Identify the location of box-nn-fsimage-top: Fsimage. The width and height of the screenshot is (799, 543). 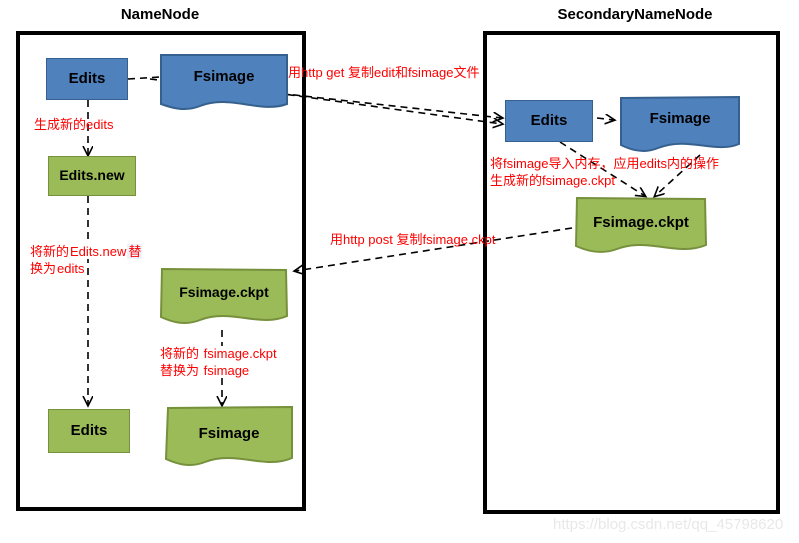
(224, 85).